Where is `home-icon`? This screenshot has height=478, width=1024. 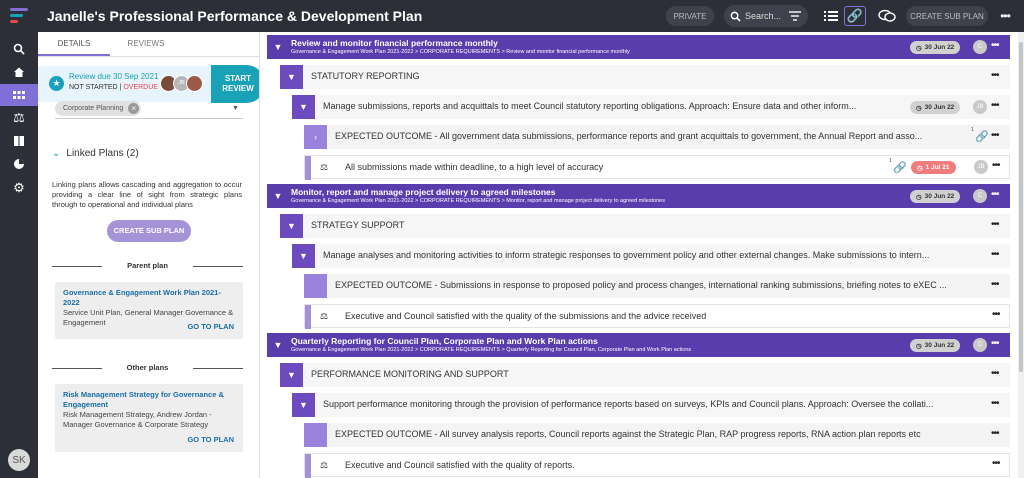
home-icon is located at coordinates (19, 72).